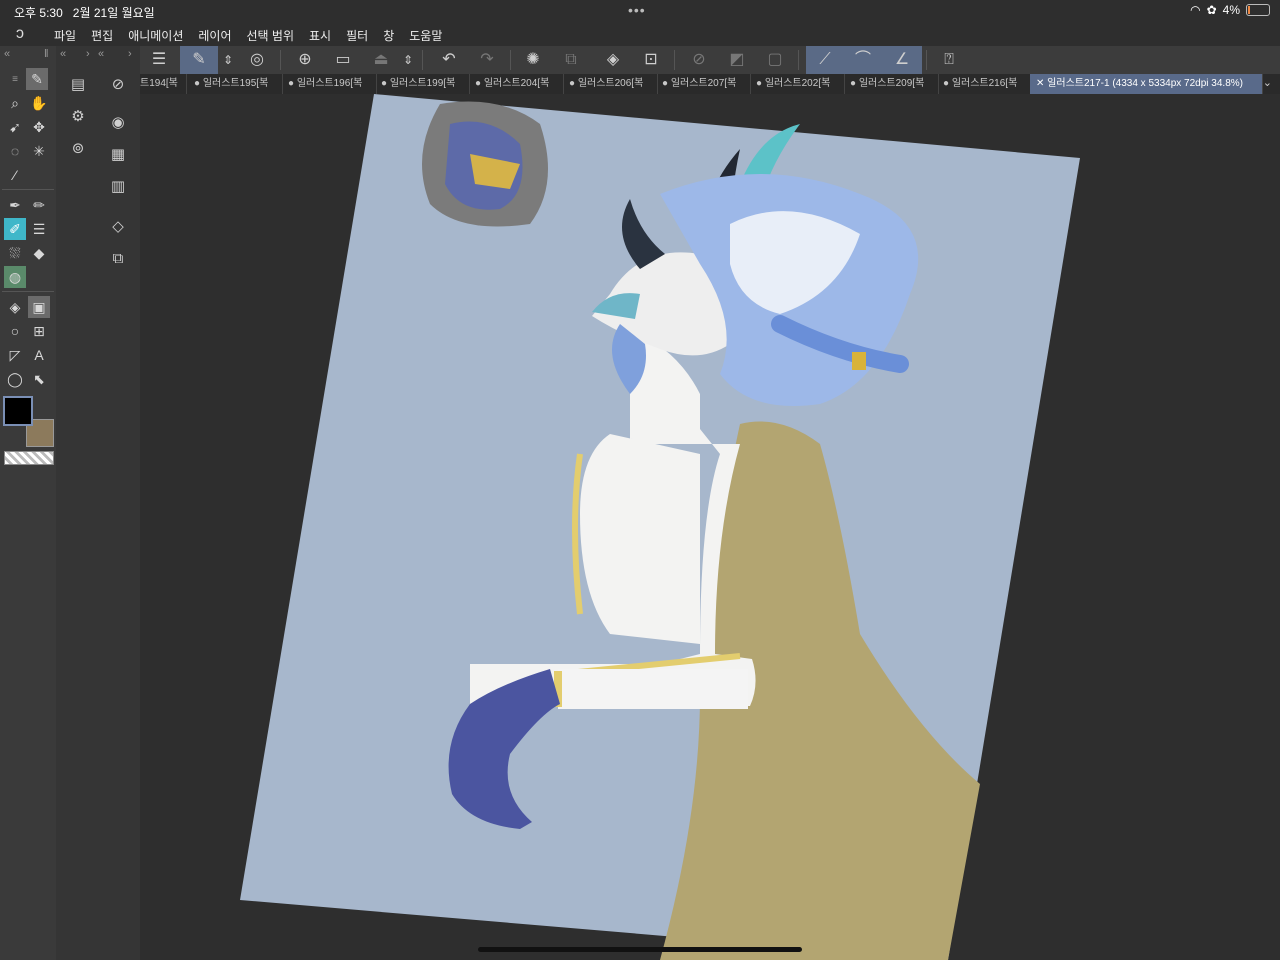 The image size is (1280, 960). What do you see at coordinates (15, 307) in the screenshot?
I see `fill-icon: ◈` at bounding box center [15, 307].